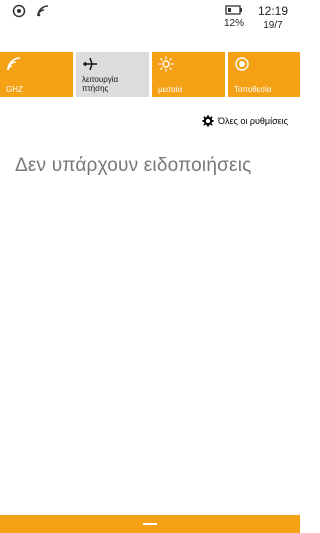  I want to click on battery-indicator: 12%, so click(234, 17).